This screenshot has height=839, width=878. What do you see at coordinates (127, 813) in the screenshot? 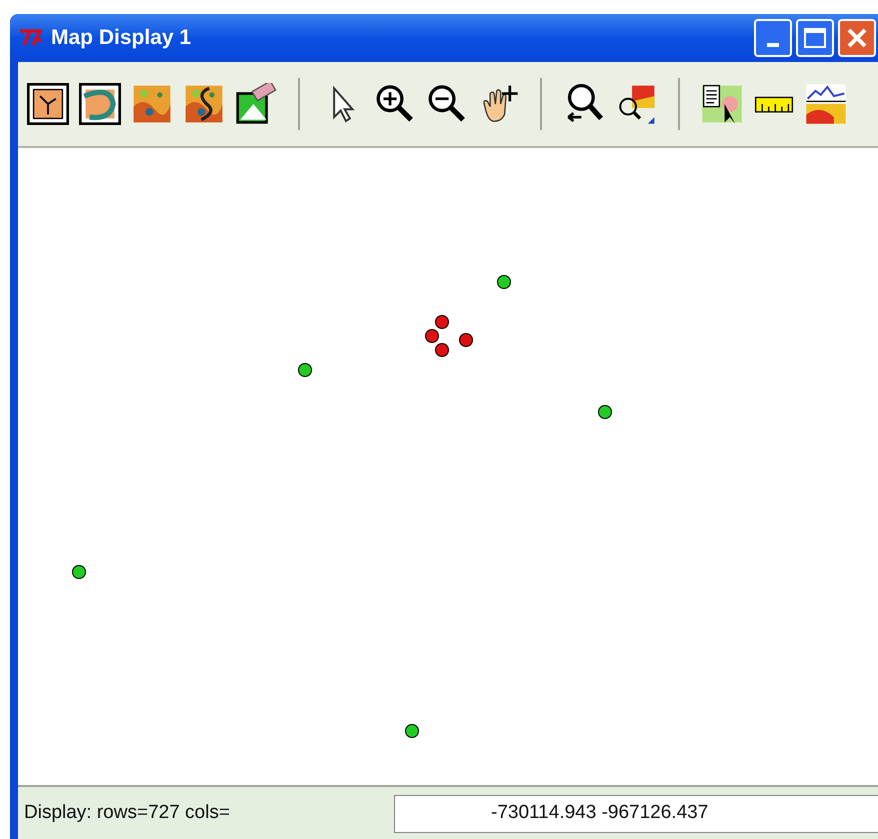
I see `status-text: Display: rows=727 cols=` at bounding box center [127, 813].